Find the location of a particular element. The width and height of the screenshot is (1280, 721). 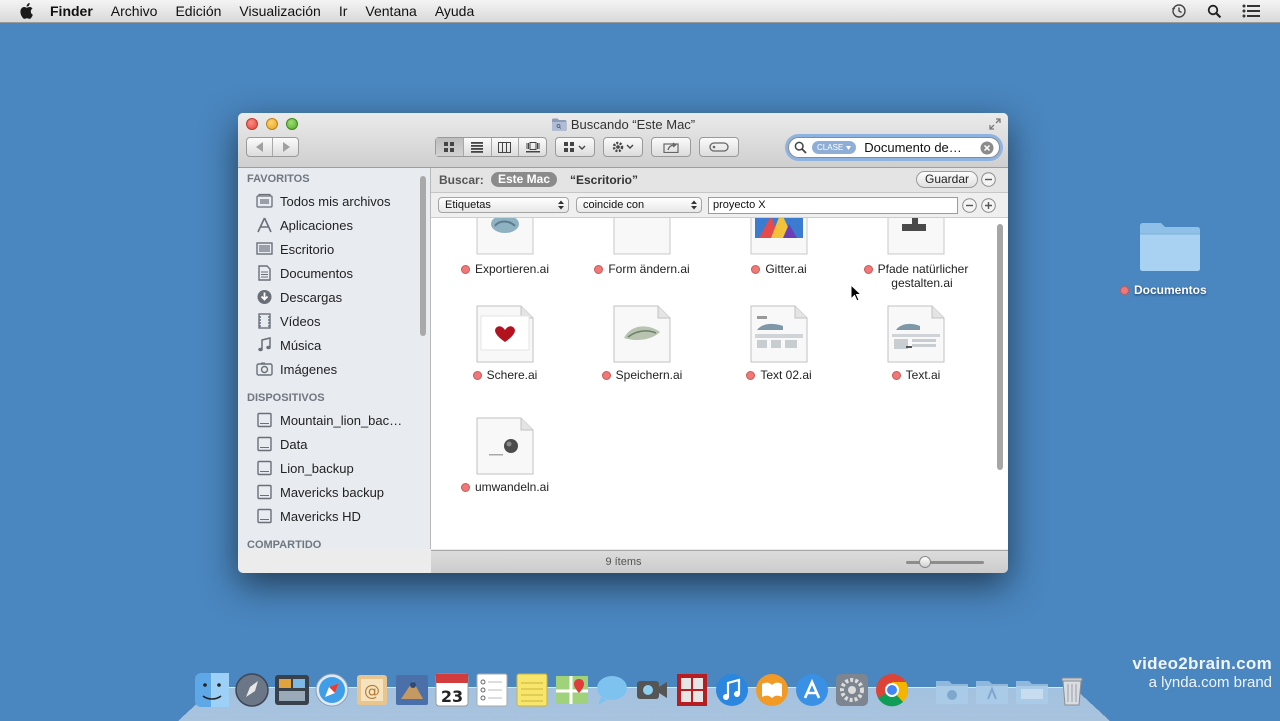

menu-edicion: Edición is located at coordinates (198, 11).